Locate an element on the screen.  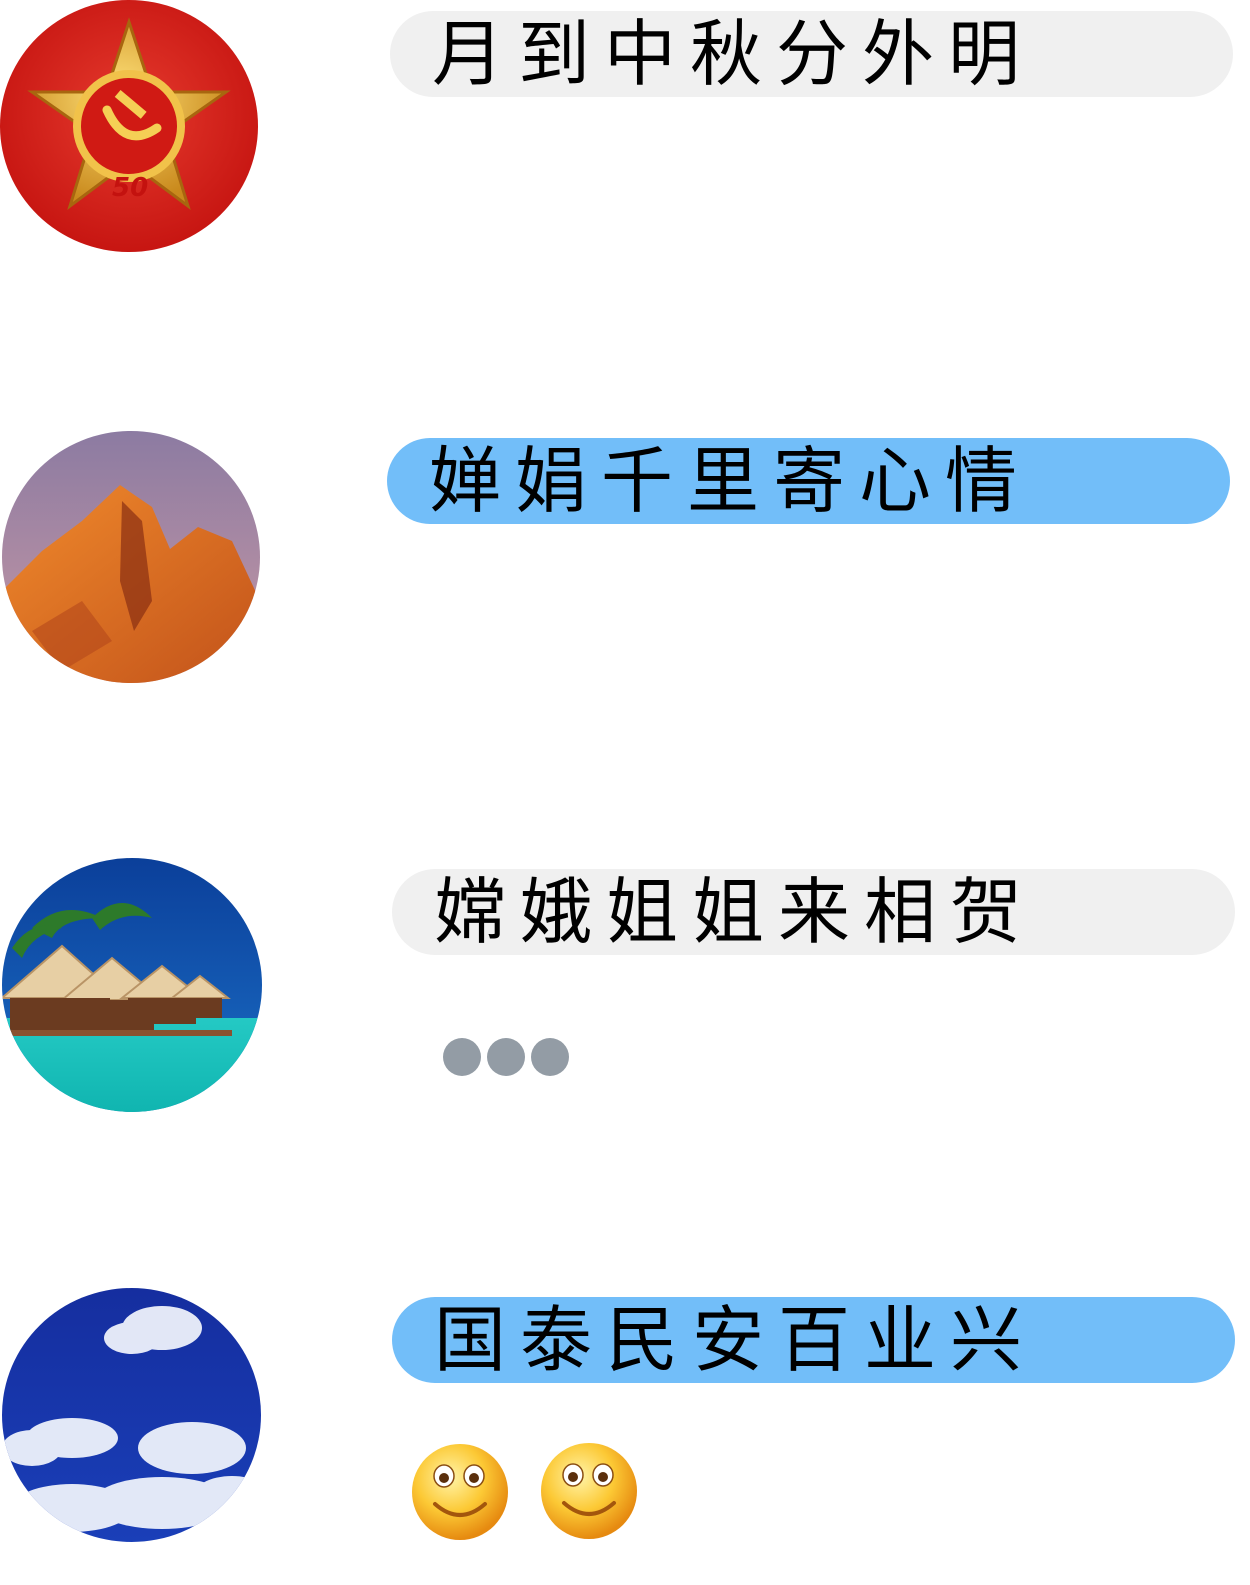
message-bubble: 国泰民安百业兴 is located at coordinates (813, 1340).